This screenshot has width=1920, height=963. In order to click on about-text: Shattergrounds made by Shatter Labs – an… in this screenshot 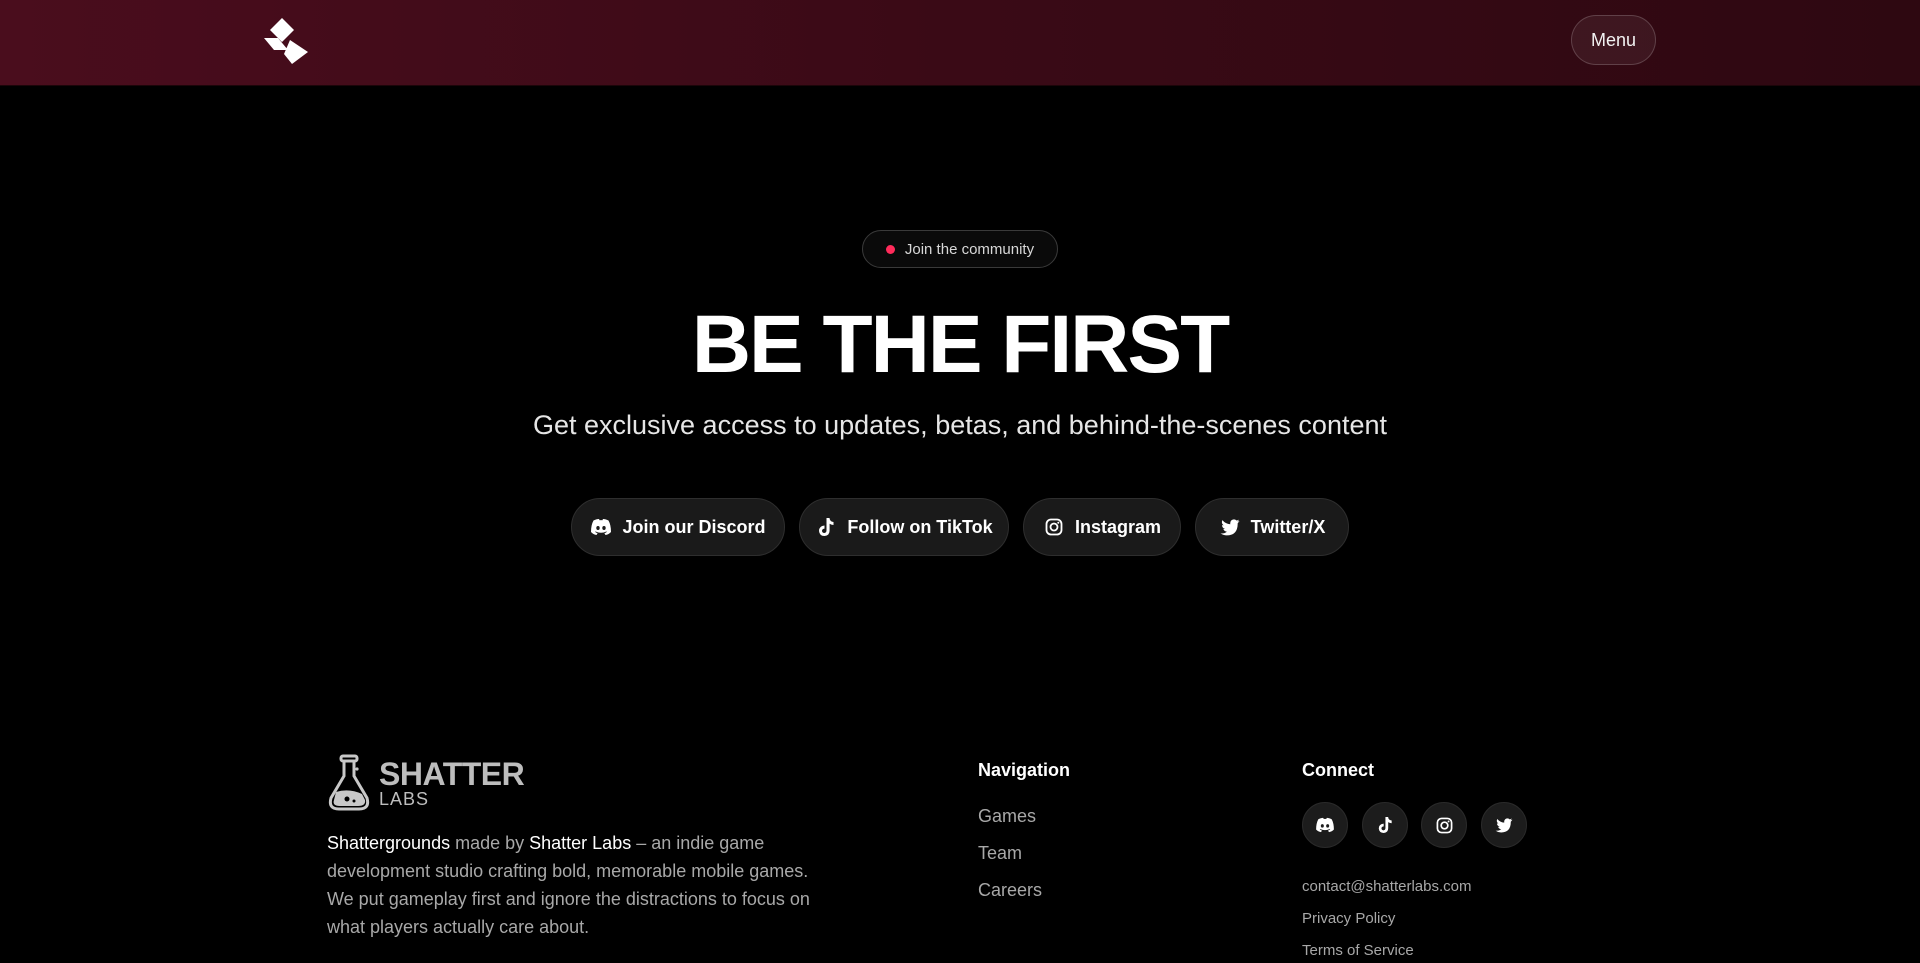, I will do `click(582, 885)`.